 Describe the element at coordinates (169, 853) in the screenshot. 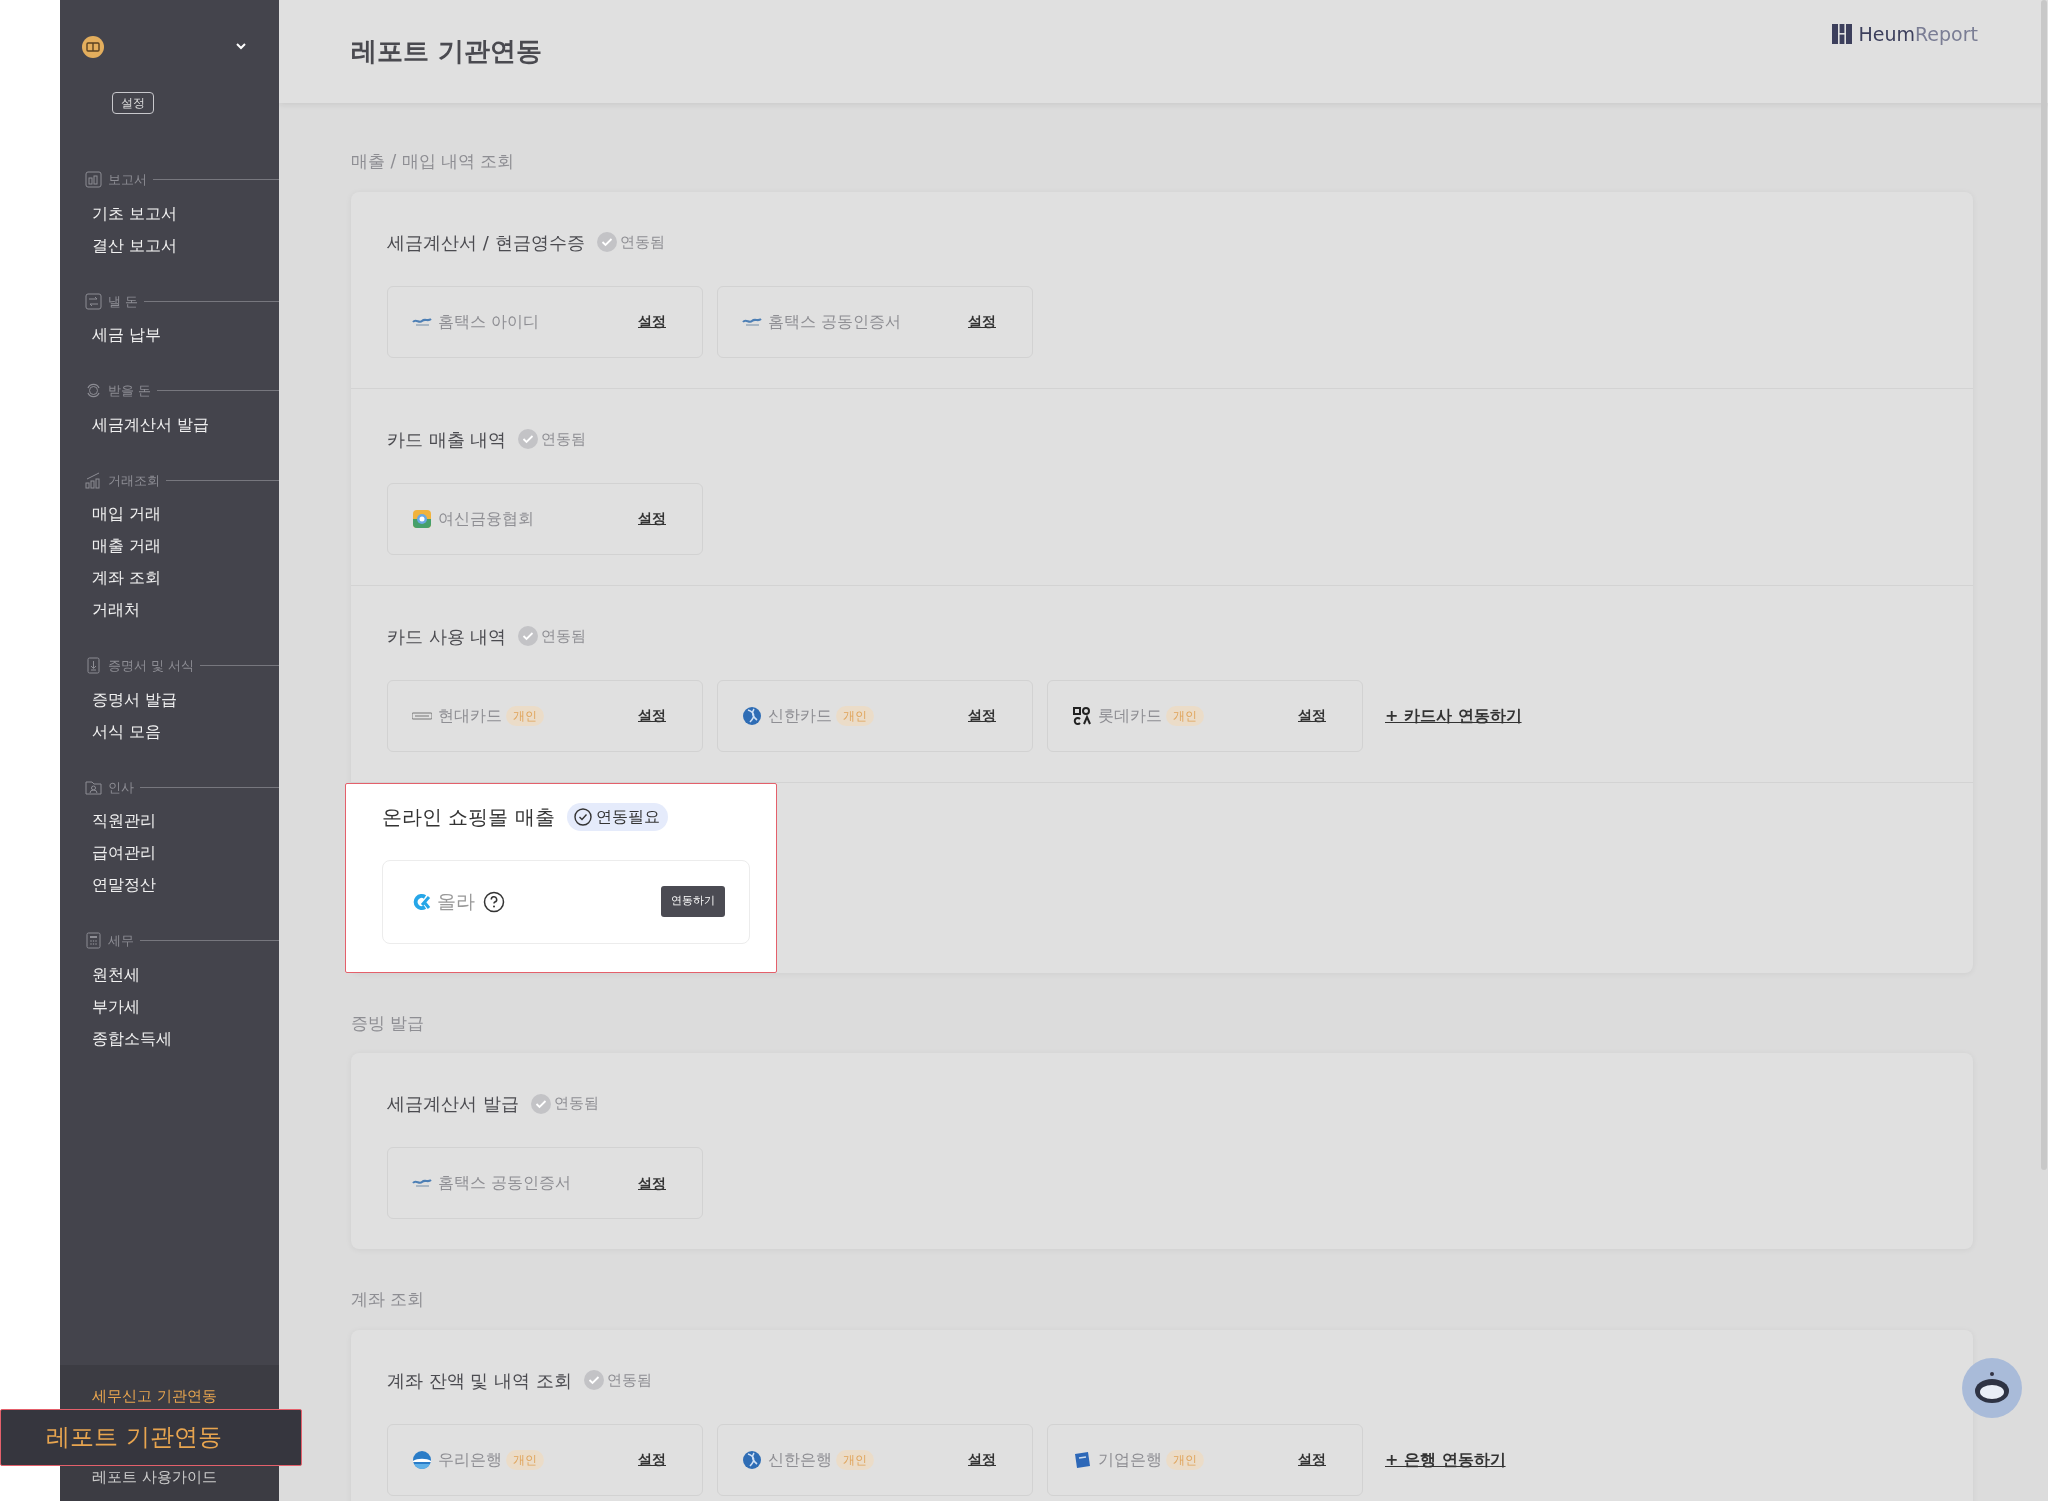

I see `sidebar-item: 급여관리` at that location.